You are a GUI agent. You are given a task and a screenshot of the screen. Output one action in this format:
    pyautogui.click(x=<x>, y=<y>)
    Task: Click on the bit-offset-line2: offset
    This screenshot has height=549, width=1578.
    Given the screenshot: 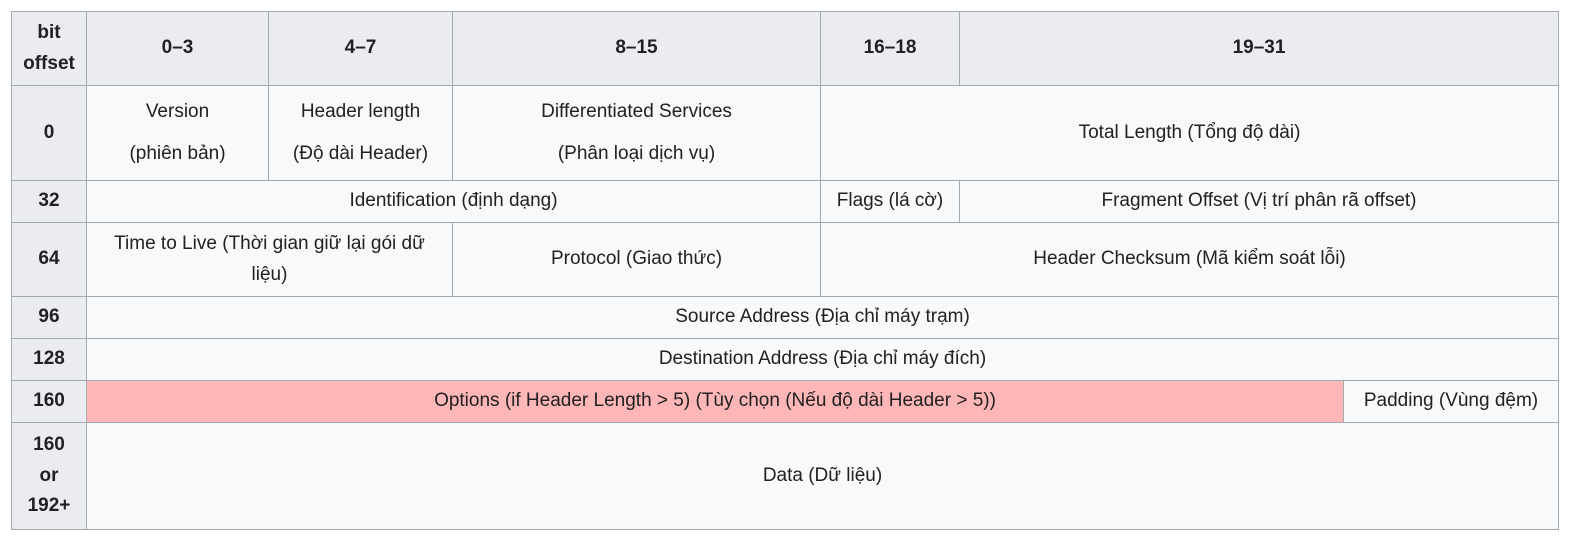 What is the action you would take?
    pyautogui.click(x=49, y=63)
    